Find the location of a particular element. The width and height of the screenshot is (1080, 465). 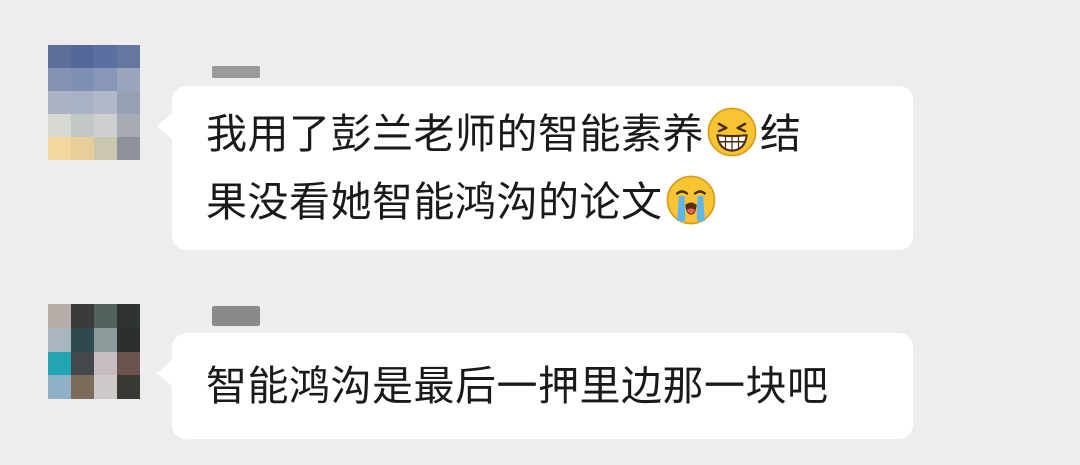

message-line: 智能鸿沟是最后一押里边那一块吧 is located at coordinates (542, 386).